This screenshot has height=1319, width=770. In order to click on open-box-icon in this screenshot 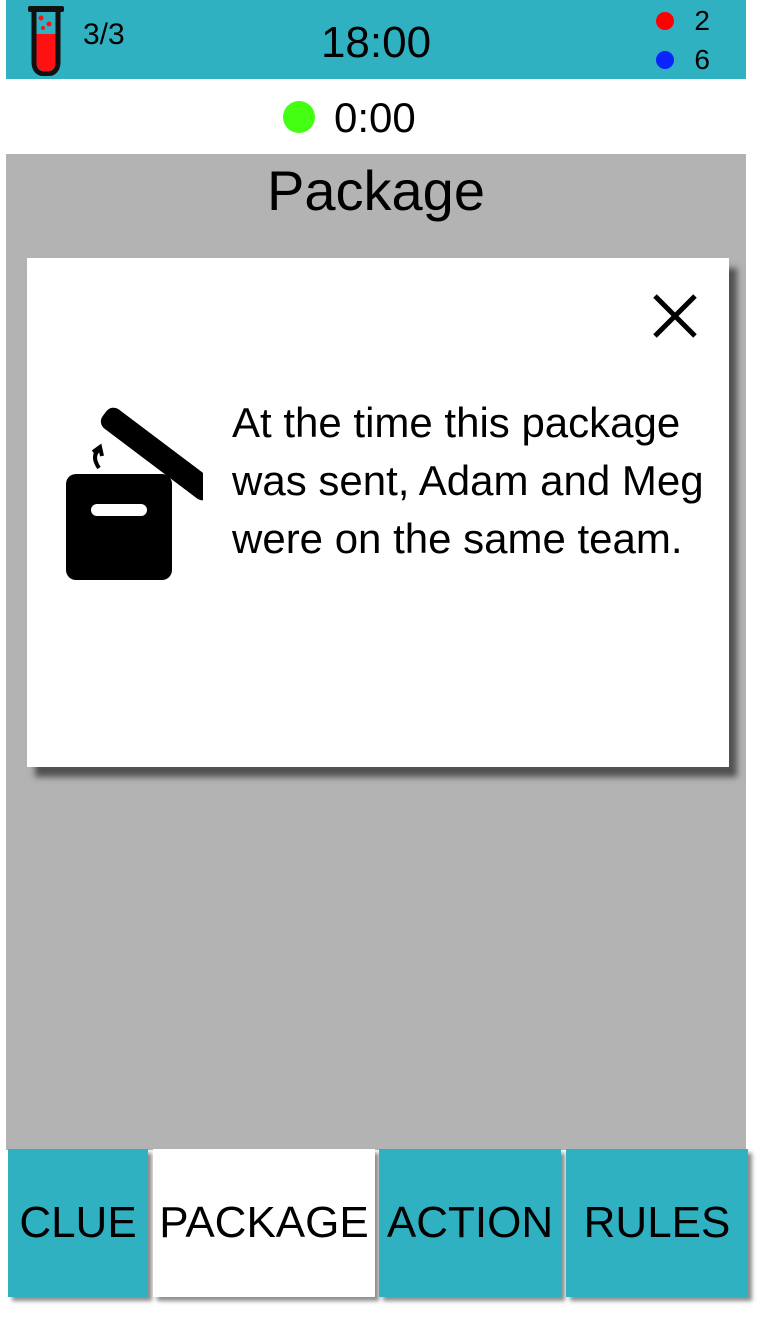, I will do `click(134, 493)`.